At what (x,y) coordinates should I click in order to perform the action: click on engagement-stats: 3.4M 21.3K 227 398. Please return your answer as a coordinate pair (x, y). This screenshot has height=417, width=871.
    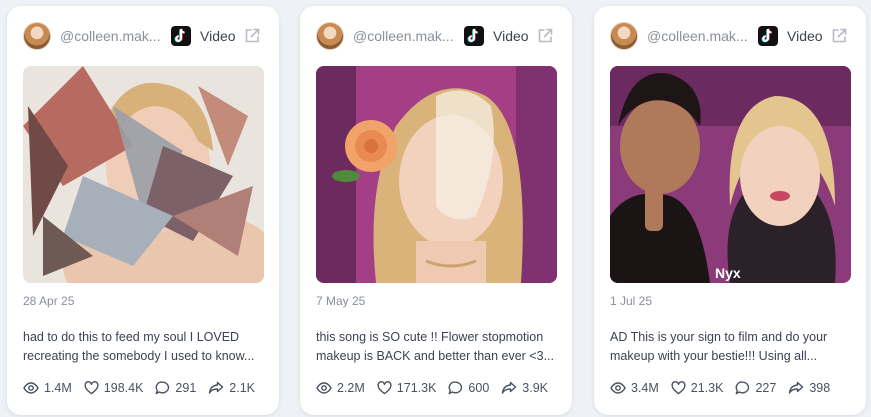
    Looking at the image, I should click on (726, 388).